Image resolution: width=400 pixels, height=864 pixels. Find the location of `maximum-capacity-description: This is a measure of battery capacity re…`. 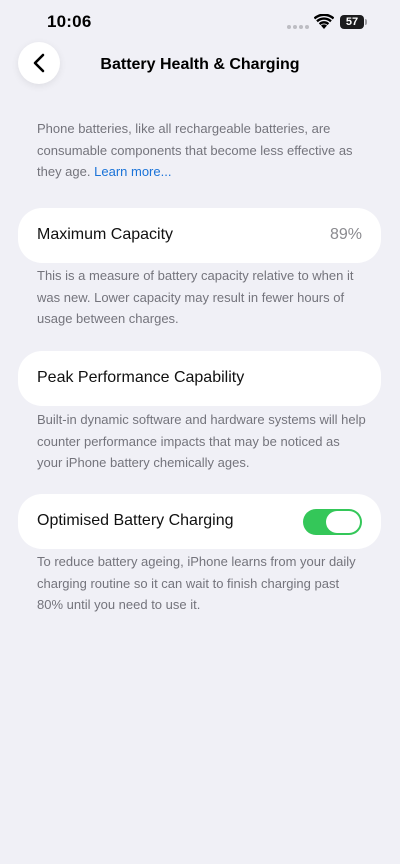

maximum-capacity-description: This is a measure of battery capacity re… is located at coordinates (195, 297).